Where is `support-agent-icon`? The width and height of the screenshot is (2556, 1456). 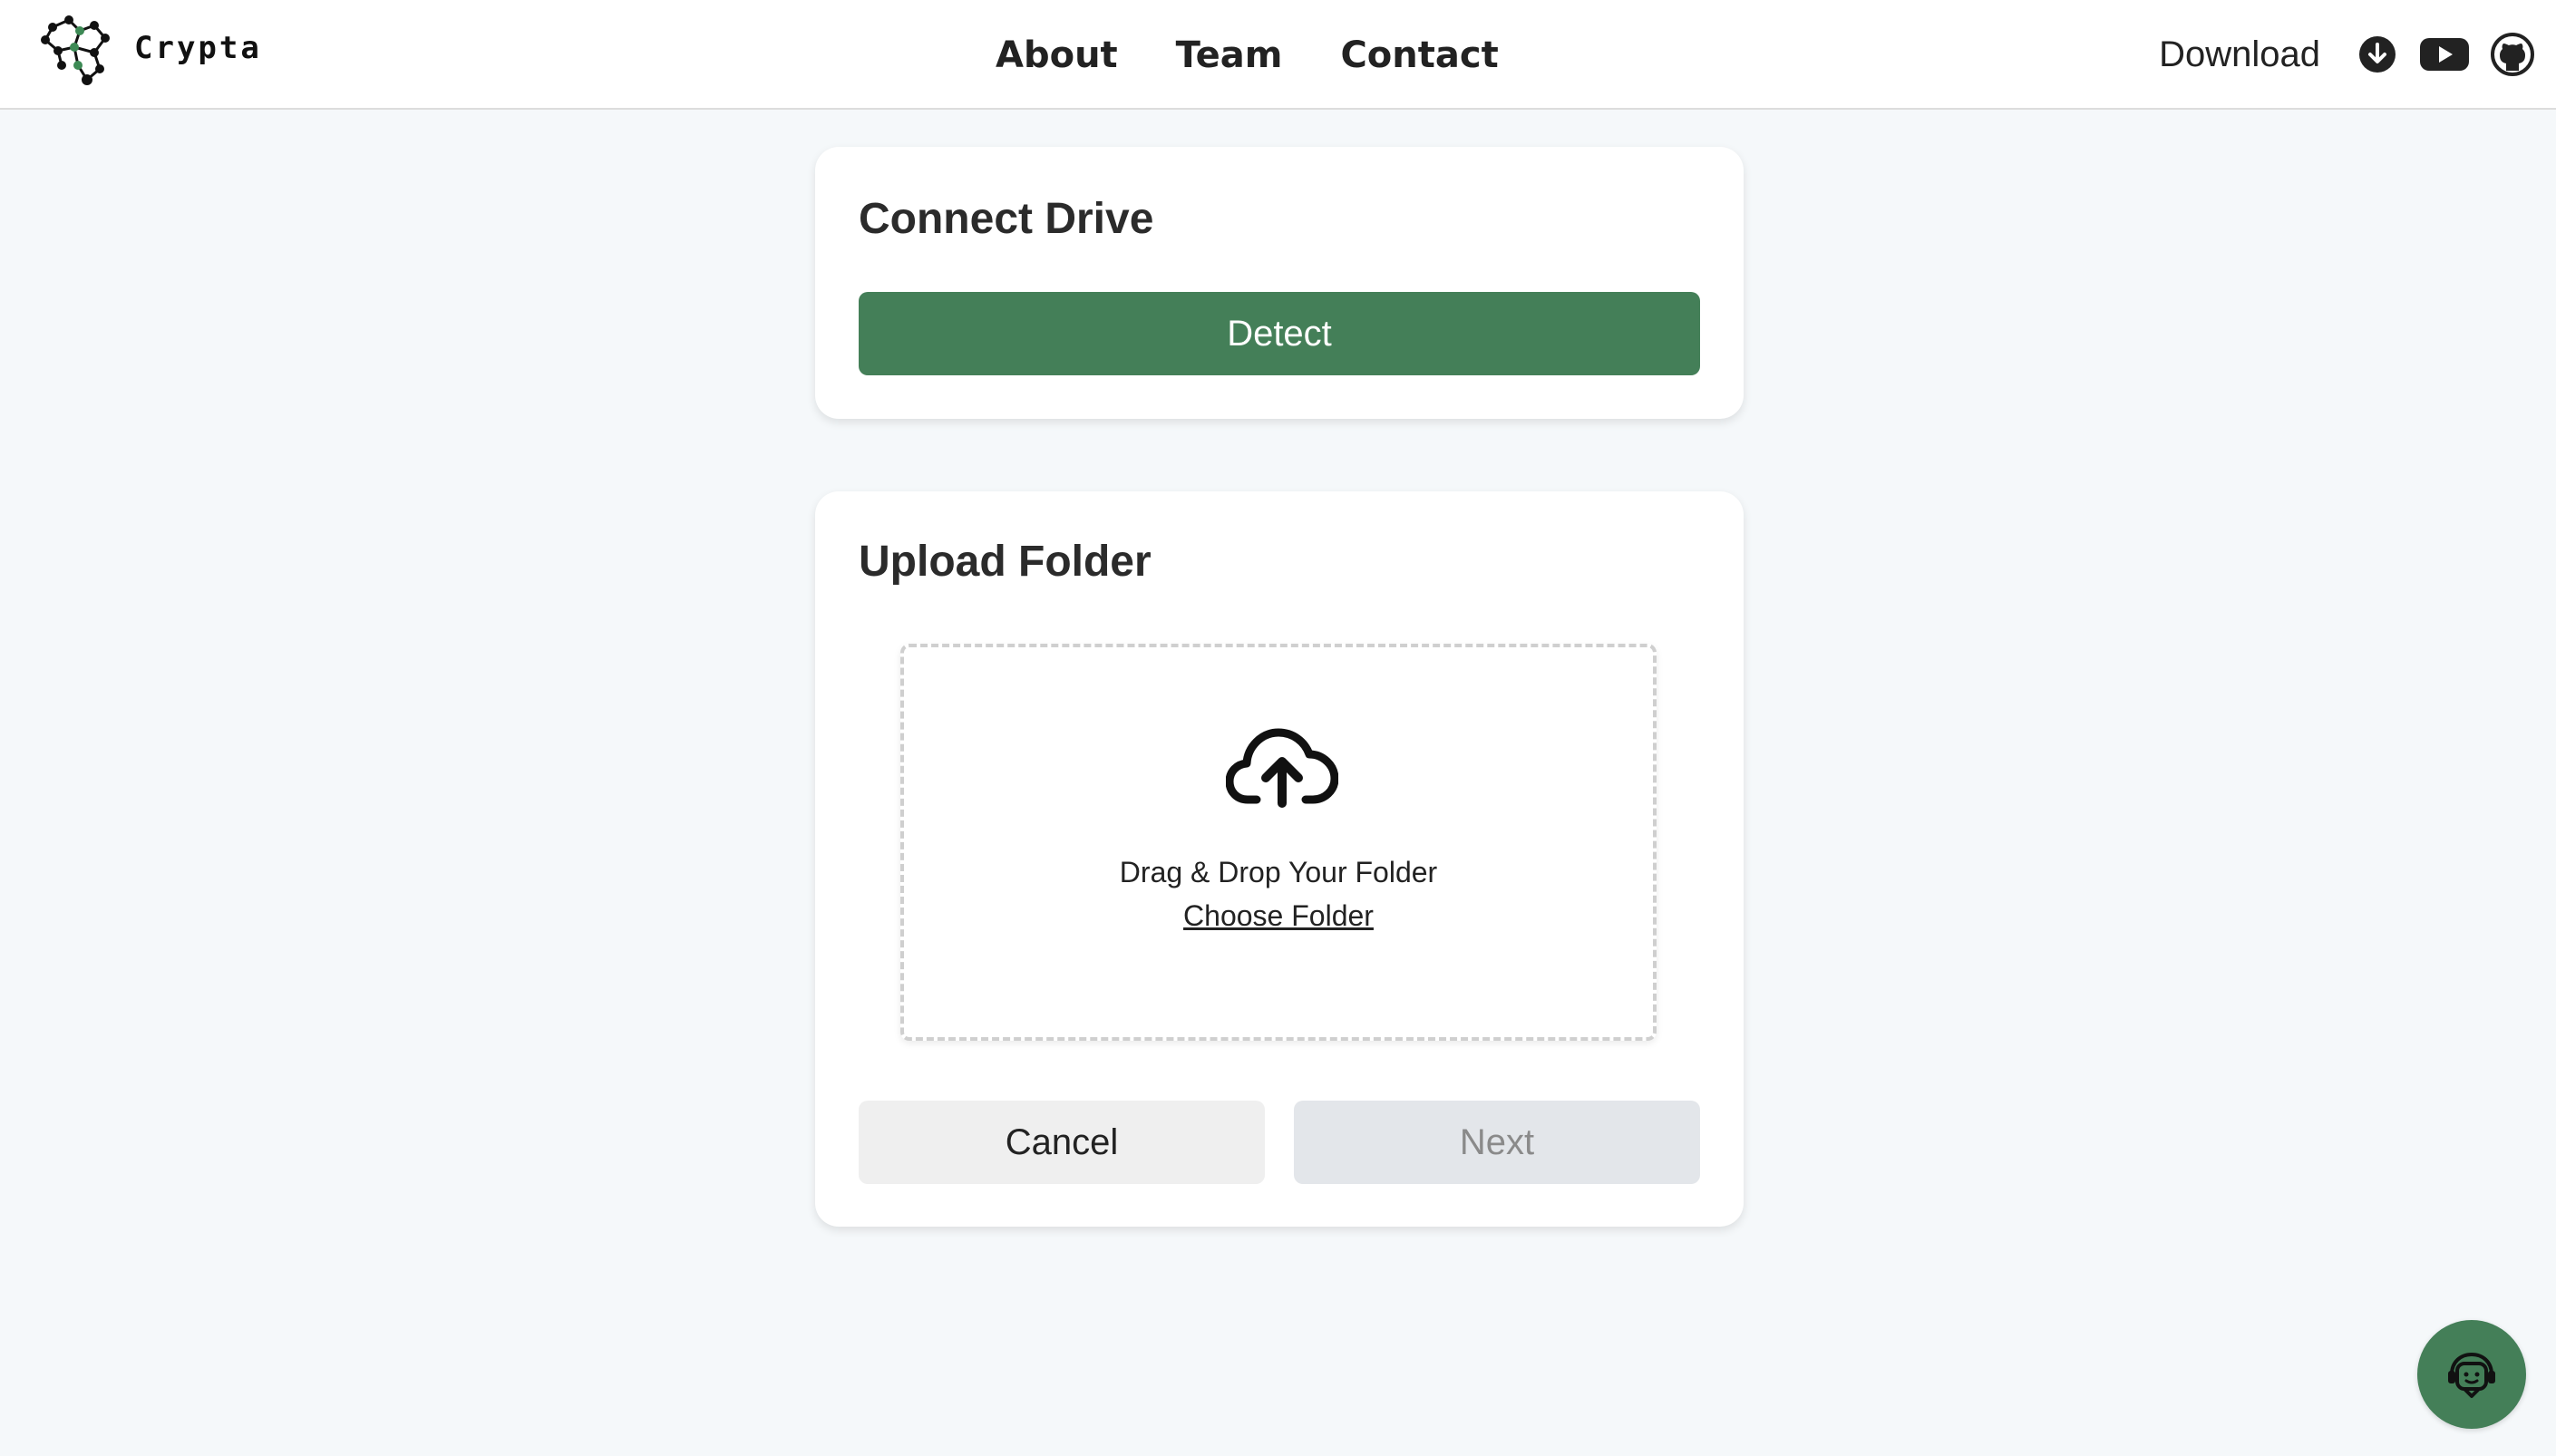 support-agent-icon is located at coordinates (2472, 1375).